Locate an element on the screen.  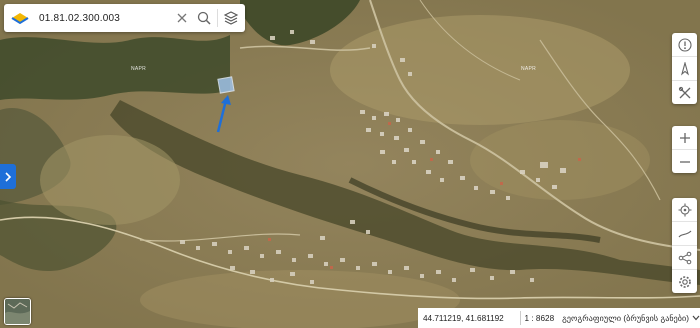
share-icon is located at coordinates (684, 257).